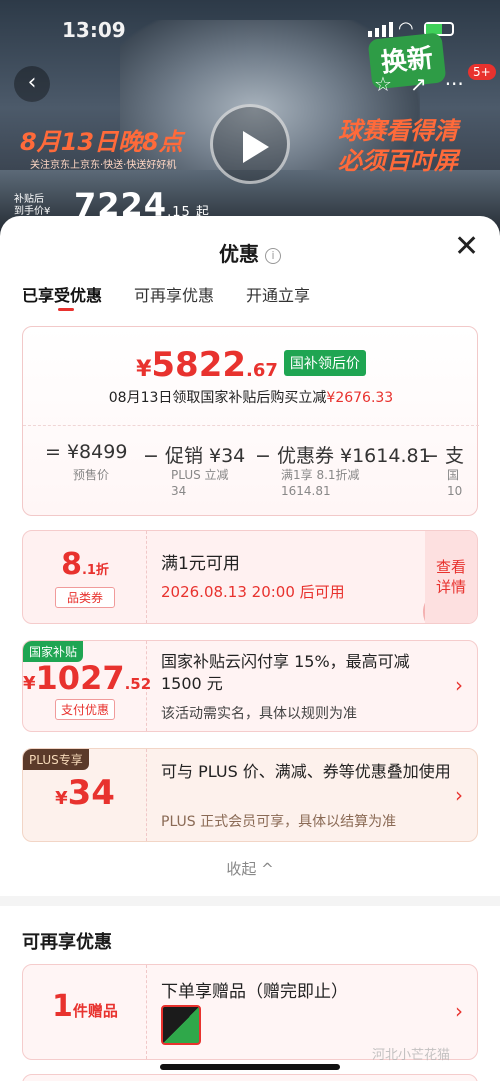 The image size is (500, 1081). I want to click on coupon-type-tag: 品类券, so click(85, 597).